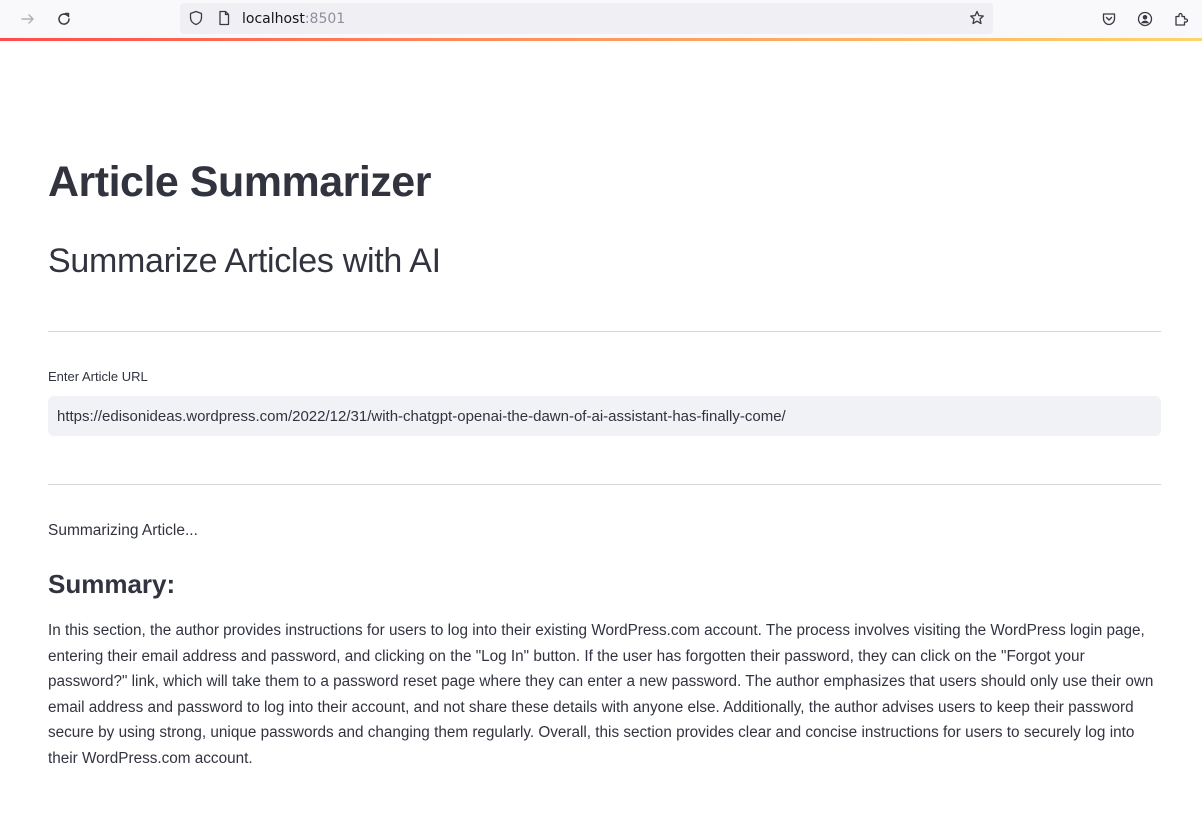  I want to click on forward-button, so click(28, 19).